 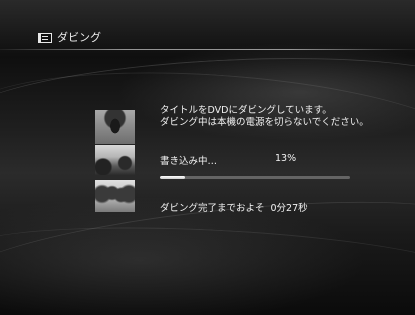 I want to click on progress-bar-fill, so click(x=172, y=177).